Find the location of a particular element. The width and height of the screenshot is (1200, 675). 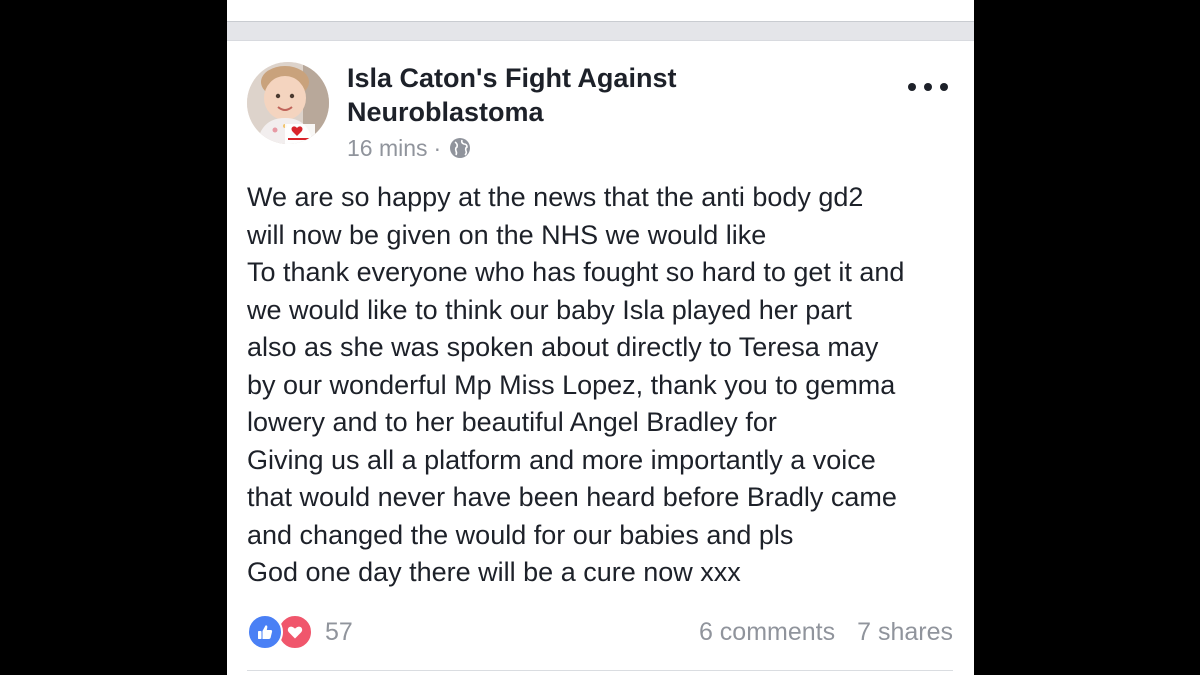

post-meta: 16 mins · is located at coordinates (409, 148).